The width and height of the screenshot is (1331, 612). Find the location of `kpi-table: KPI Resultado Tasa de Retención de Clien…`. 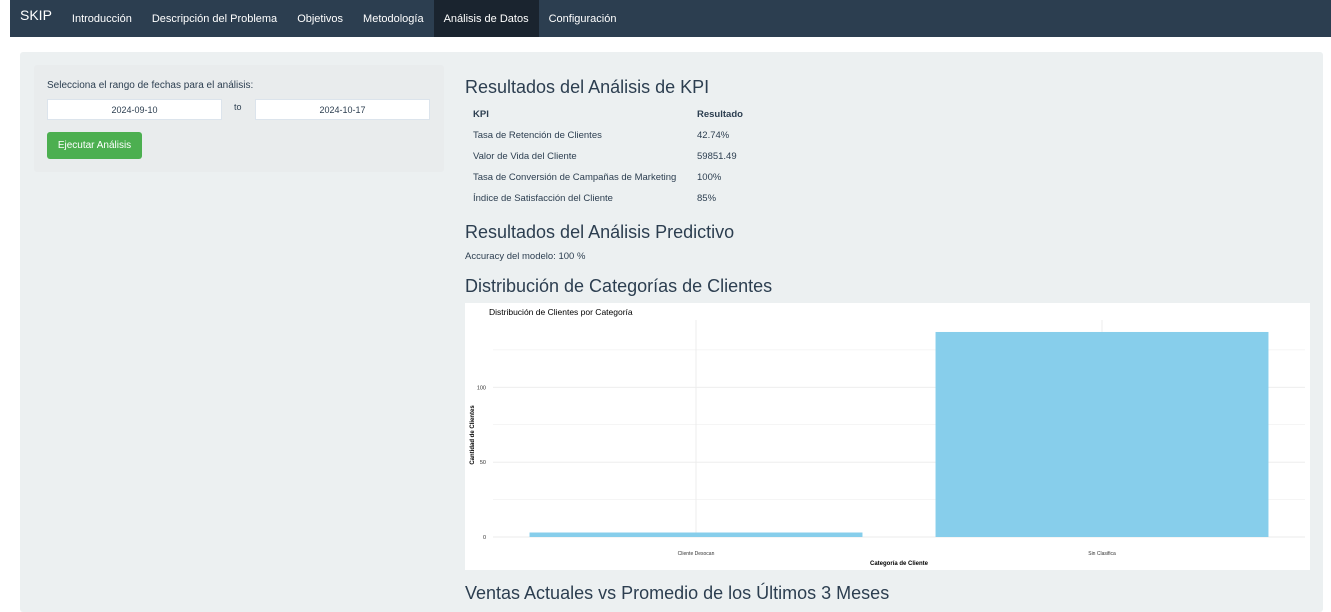

kpi-table: KPI Resultado Tasa de Retención de Clien… is located at coordinates (608, 156).